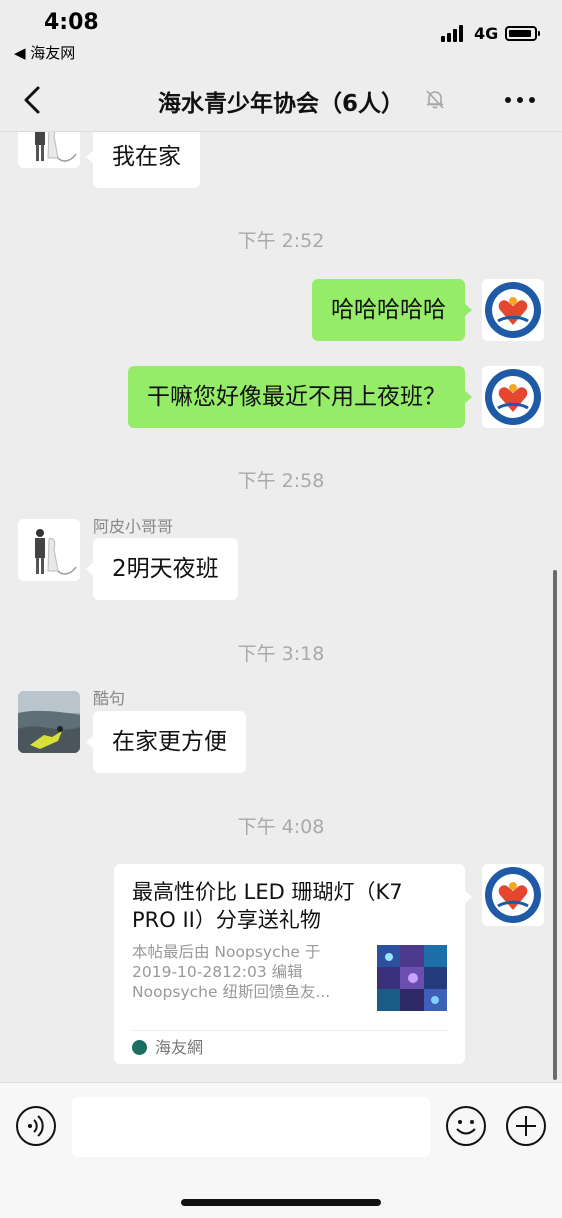 This screenshot has height=1218, width=562. Describe the element at coordinates (520, 100) in the screenshot. I see `more-dots-icon` at that location.